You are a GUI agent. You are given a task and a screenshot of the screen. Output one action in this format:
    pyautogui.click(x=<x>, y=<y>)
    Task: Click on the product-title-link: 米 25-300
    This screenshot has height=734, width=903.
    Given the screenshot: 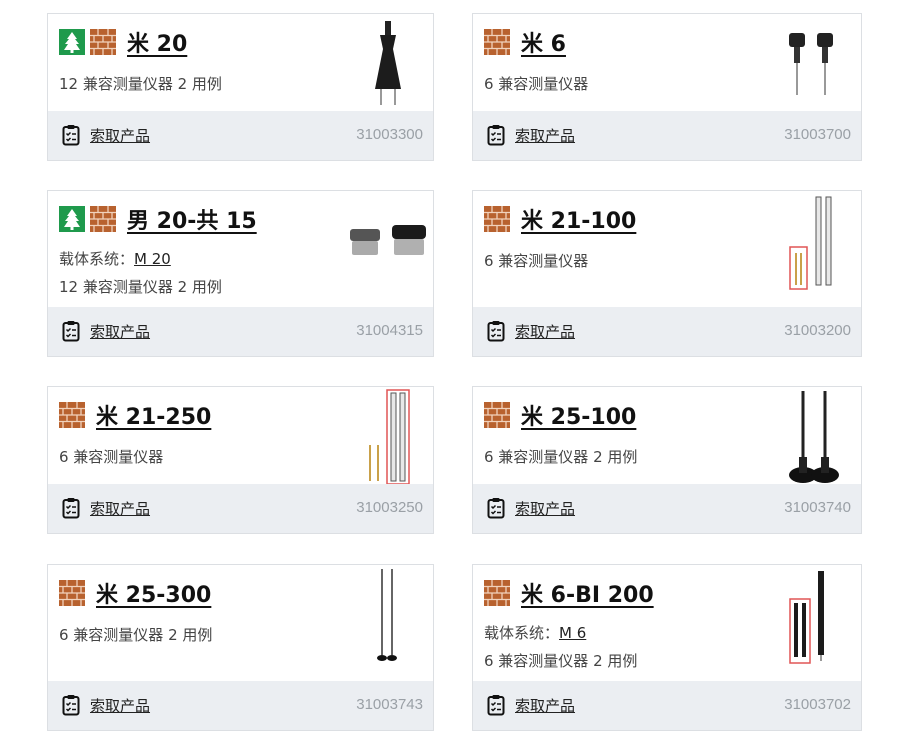 What is the action you would take?
    pyautogui.click(x=153, y=593)
    